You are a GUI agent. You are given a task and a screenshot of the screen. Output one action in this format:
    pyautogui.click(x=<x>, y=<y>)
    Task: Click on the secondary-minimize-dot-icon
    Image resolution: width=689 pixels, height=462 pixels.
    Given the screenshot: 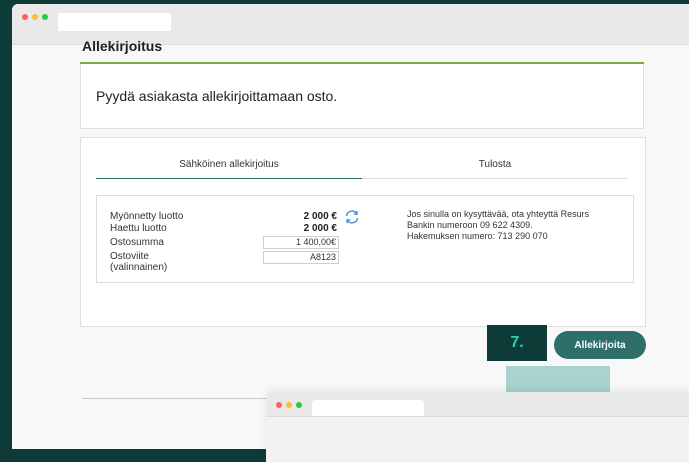 What is the action you would take?
    pyautogui.click(x=289, y=405)
    